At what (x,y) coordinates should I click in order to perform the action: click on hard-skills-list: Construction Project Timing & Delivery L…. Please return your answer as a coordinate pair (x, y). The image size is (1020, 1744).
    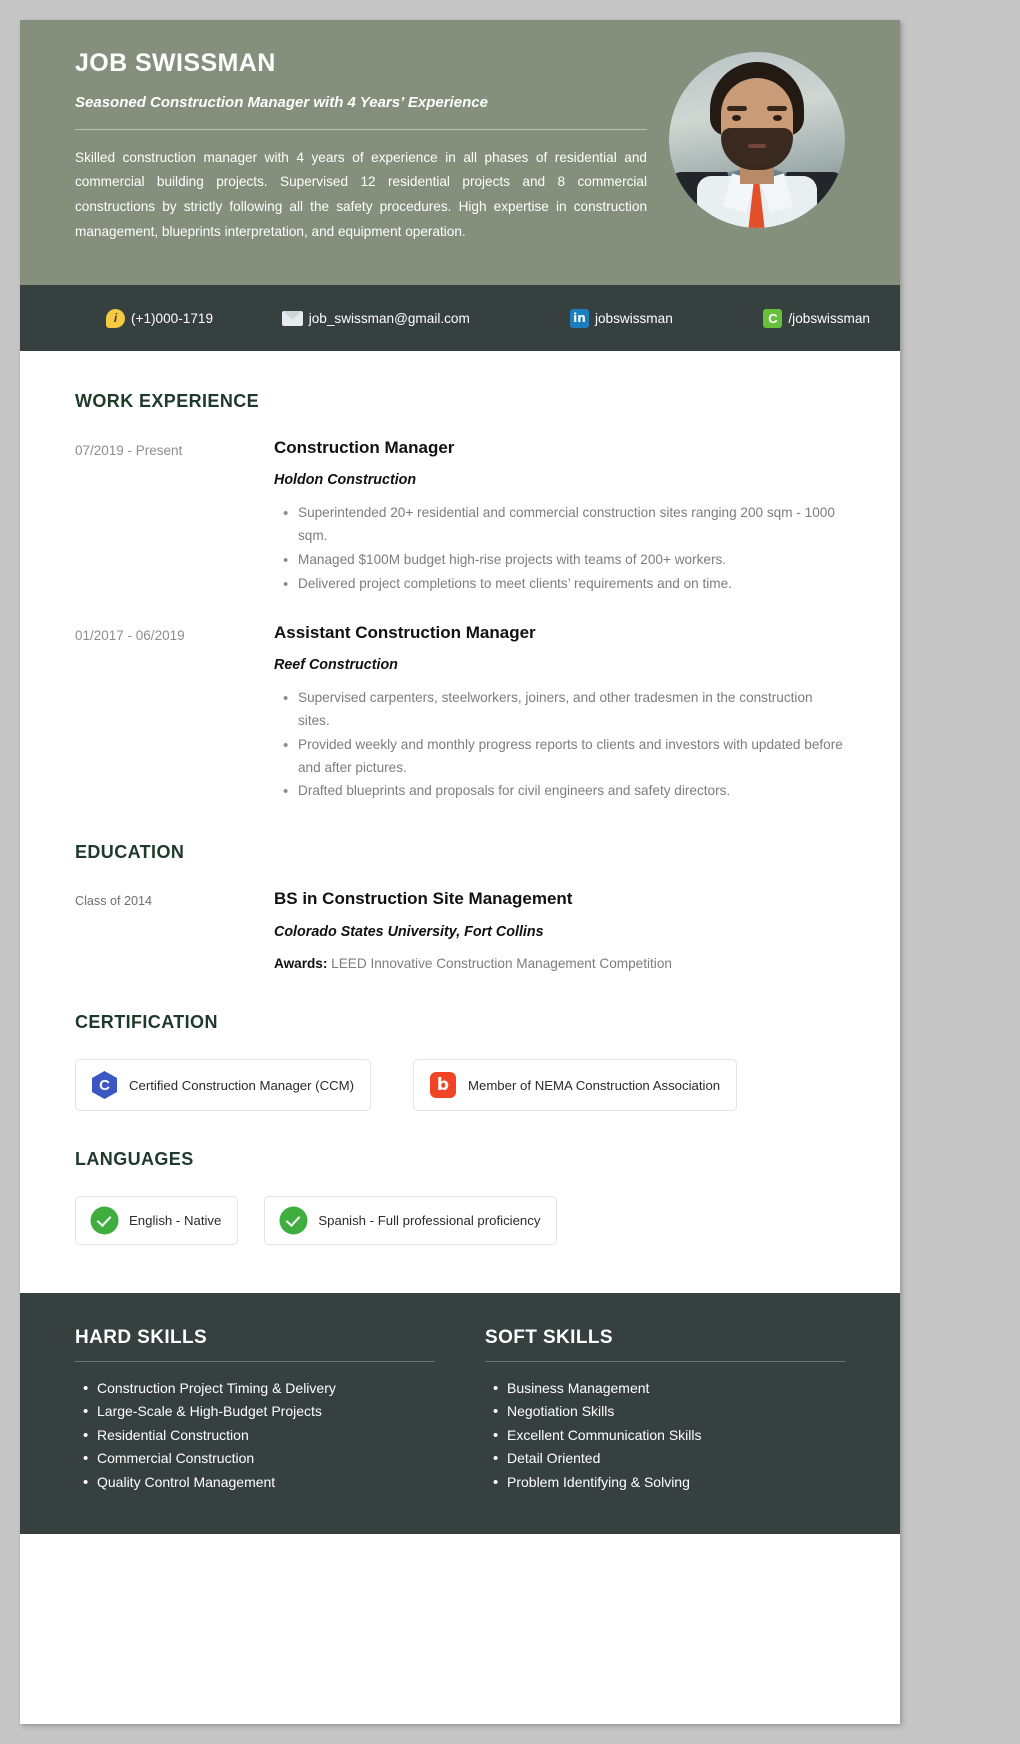
    Looking at the image, I should click on (255, 1435).